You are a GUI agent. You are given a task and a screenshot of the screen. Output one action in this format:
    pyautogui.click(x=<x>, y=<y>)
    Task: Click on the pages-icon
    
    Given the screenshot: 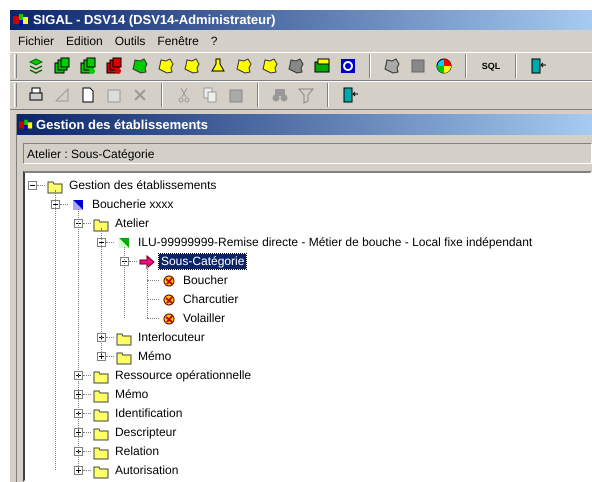 What is the action you would take?
    pyautogui.click(x=62, y=66)
    